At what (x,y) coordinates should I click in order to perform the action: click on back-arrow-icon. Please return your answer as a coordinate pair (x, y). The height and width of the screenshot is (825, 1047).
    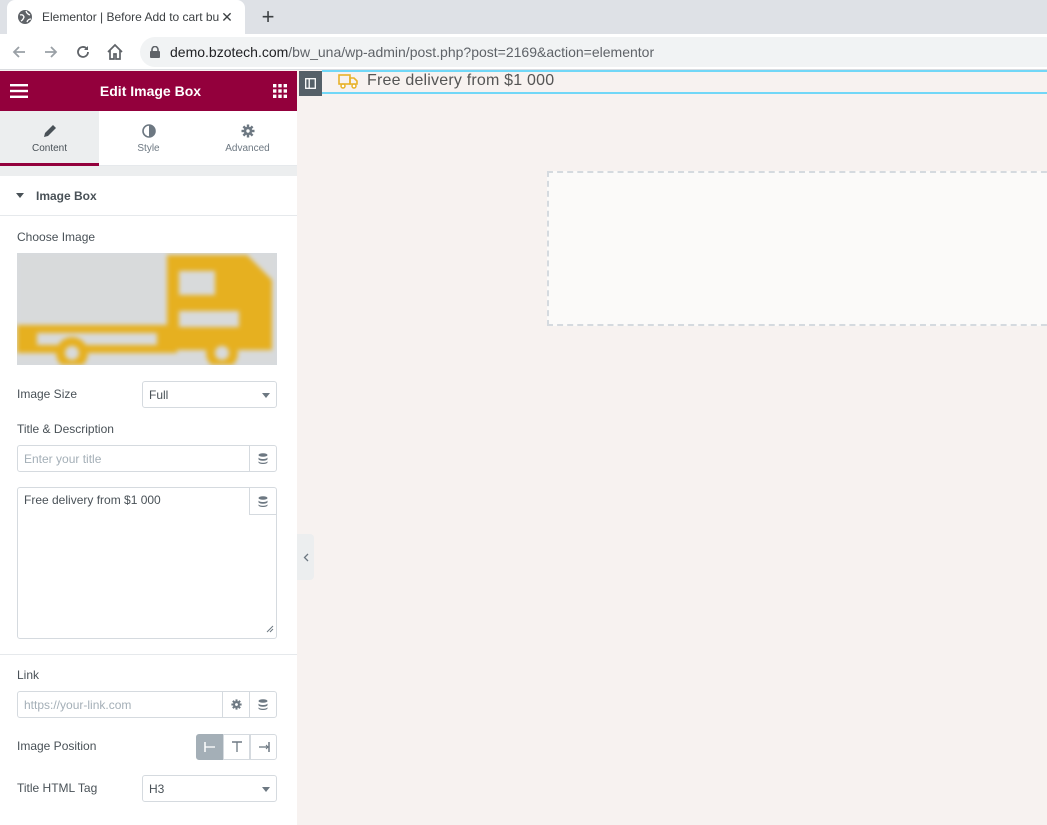
    Looking at the image, I should click on (19, 52).